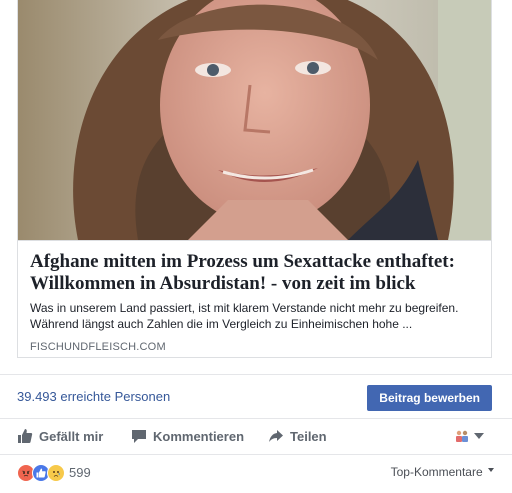  What do you see at coordinates (41, 473) in the screenshot?
I see `reaction-icons` at bounding box center [41, 473].